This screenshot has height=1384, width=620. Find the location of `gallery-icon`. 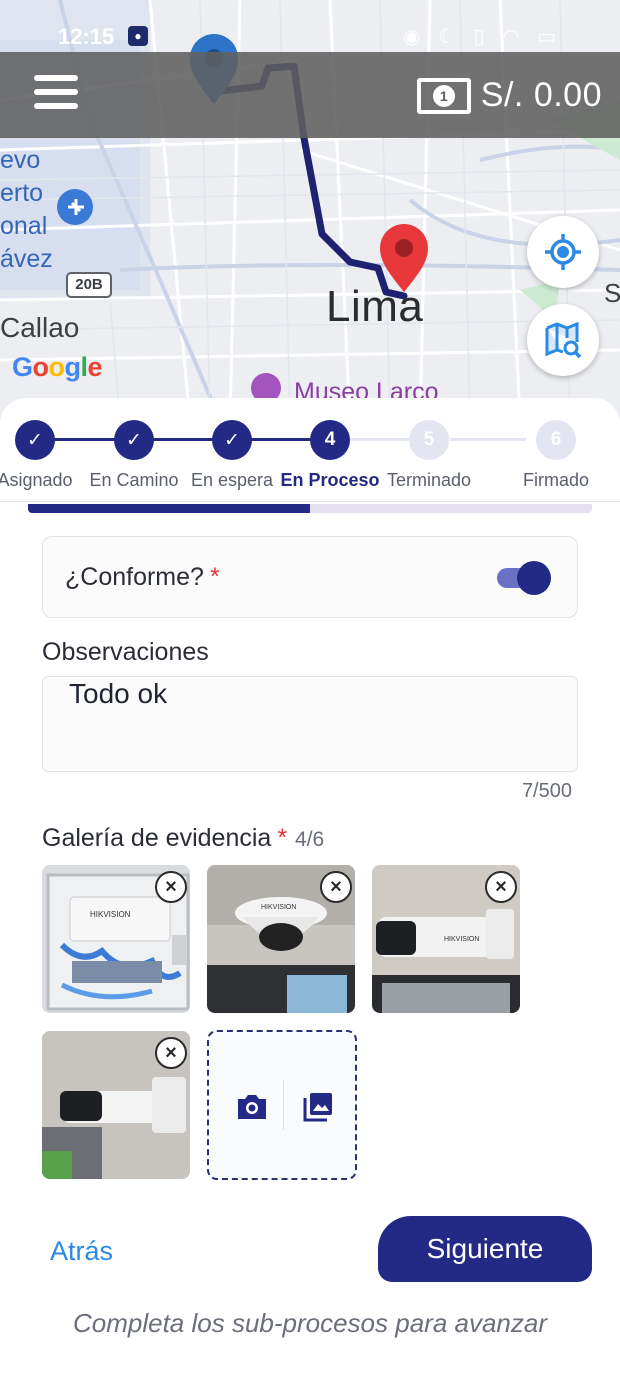

gallery-icon is located at coordinates (317, 1107).